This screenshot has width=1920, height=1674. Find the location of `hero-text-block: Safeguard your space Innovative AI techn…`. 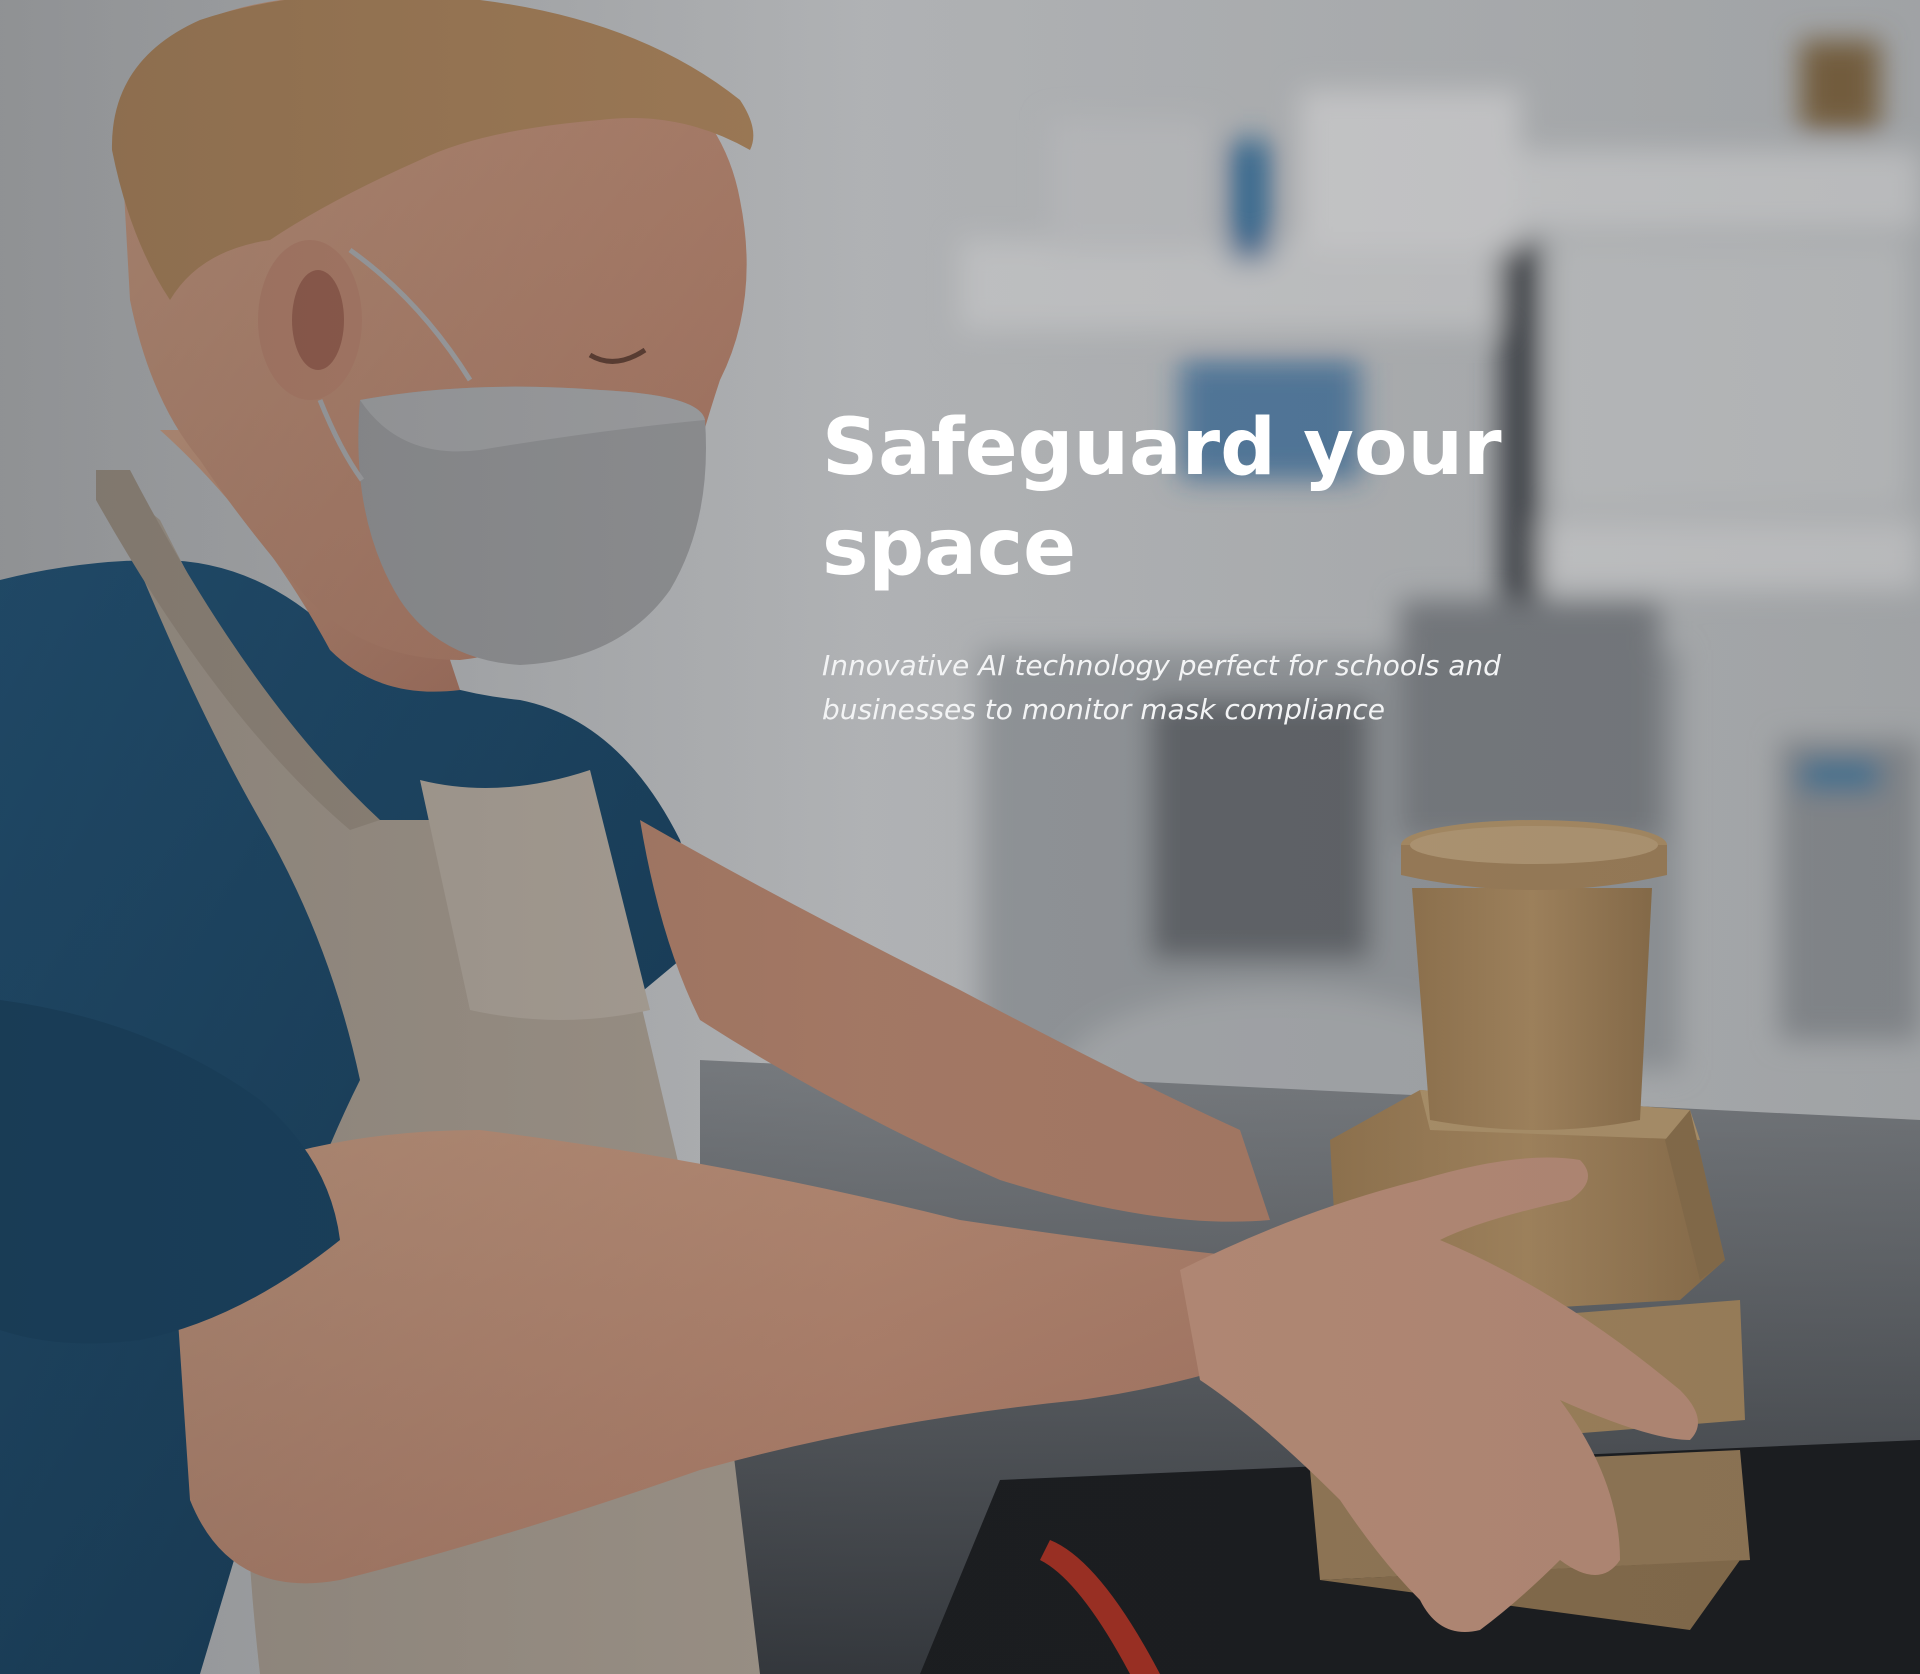

hero-text-block: Safeguard your space Innovative AI techn… is located at coordinates (1272, 565).